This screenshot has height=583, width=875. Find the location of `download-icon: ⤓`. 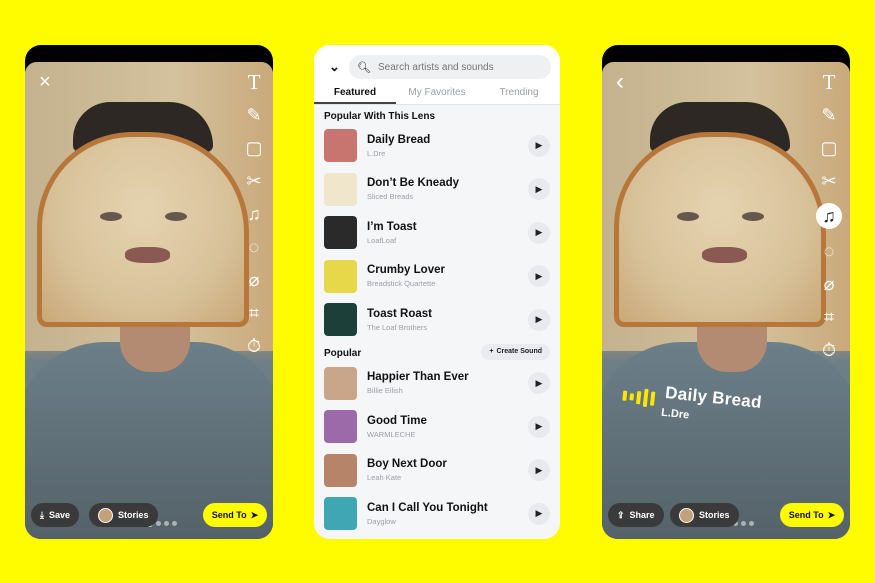

download-icon: ⤓ is located at coordinates (42, 514).